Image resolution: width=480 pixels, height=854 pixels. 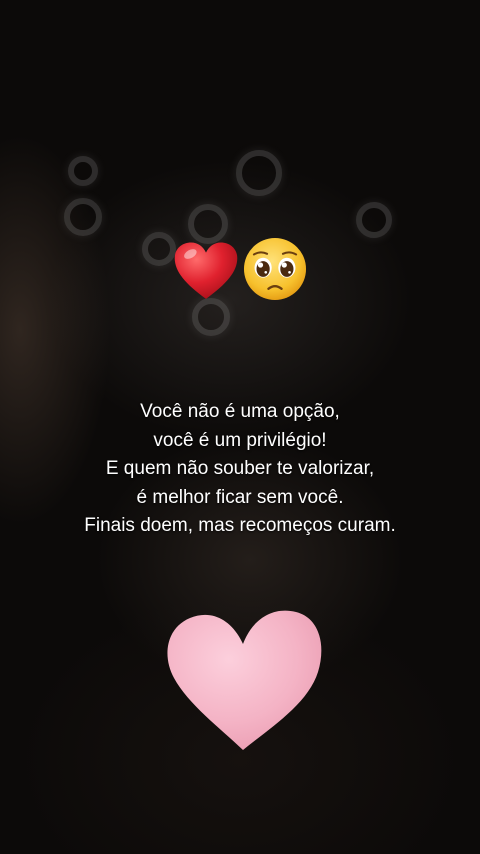 What do you see at coordinates (206, 270) in the screenshot?
I see `red-heart-icon` at bounding box center [206, 270].